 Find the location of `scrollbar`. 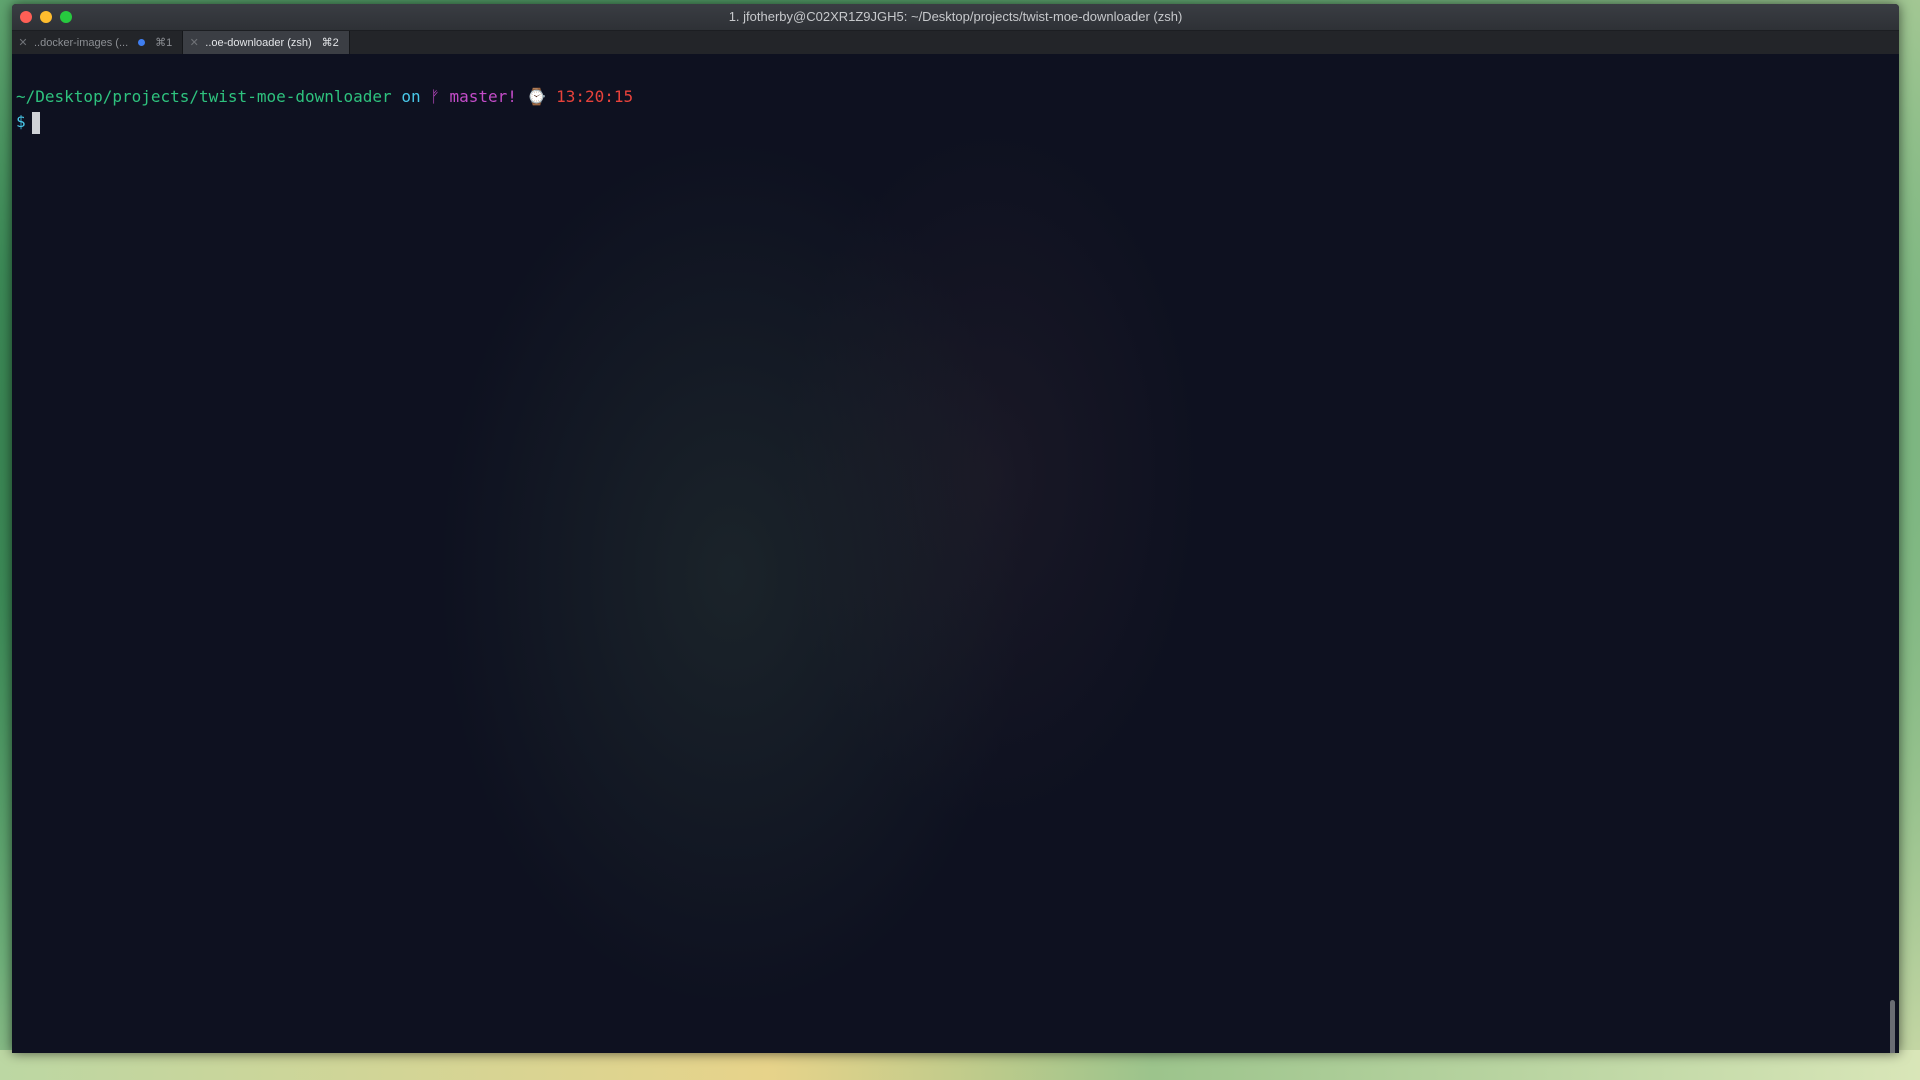

scrollbar is located at coordinates (1892, 1026).